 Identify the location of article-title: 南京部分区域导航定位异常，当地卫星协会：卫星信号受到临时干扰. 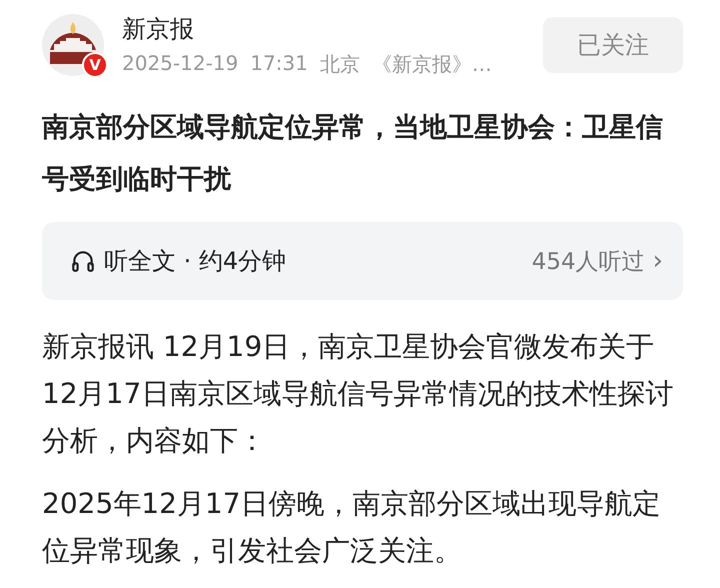
(353, 154).